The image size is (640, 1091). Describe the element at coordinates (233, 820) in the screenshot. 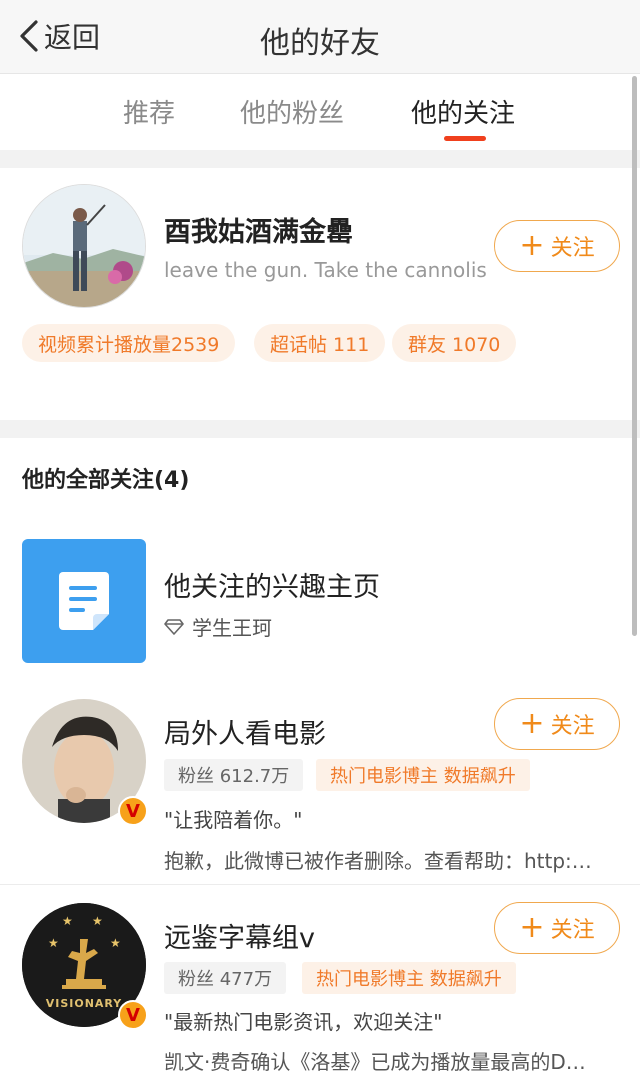

I see `user-quote: "让我陪着你。"` at that location.